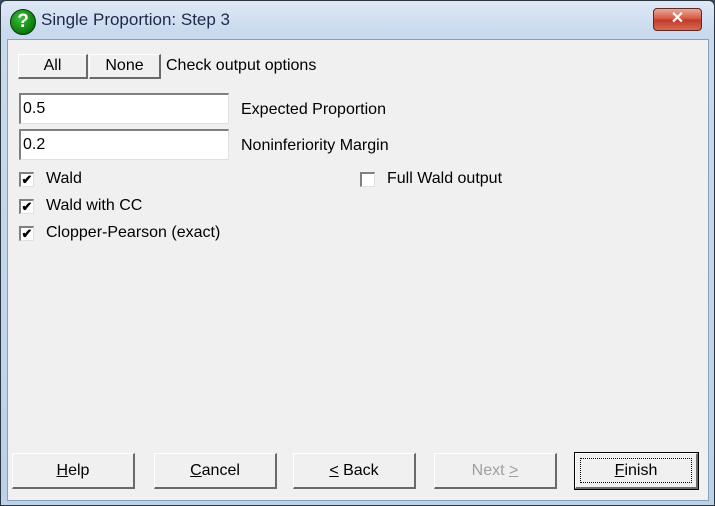  I want to click on clopper-pearson-checkbox: ✔, so click(26, 233).